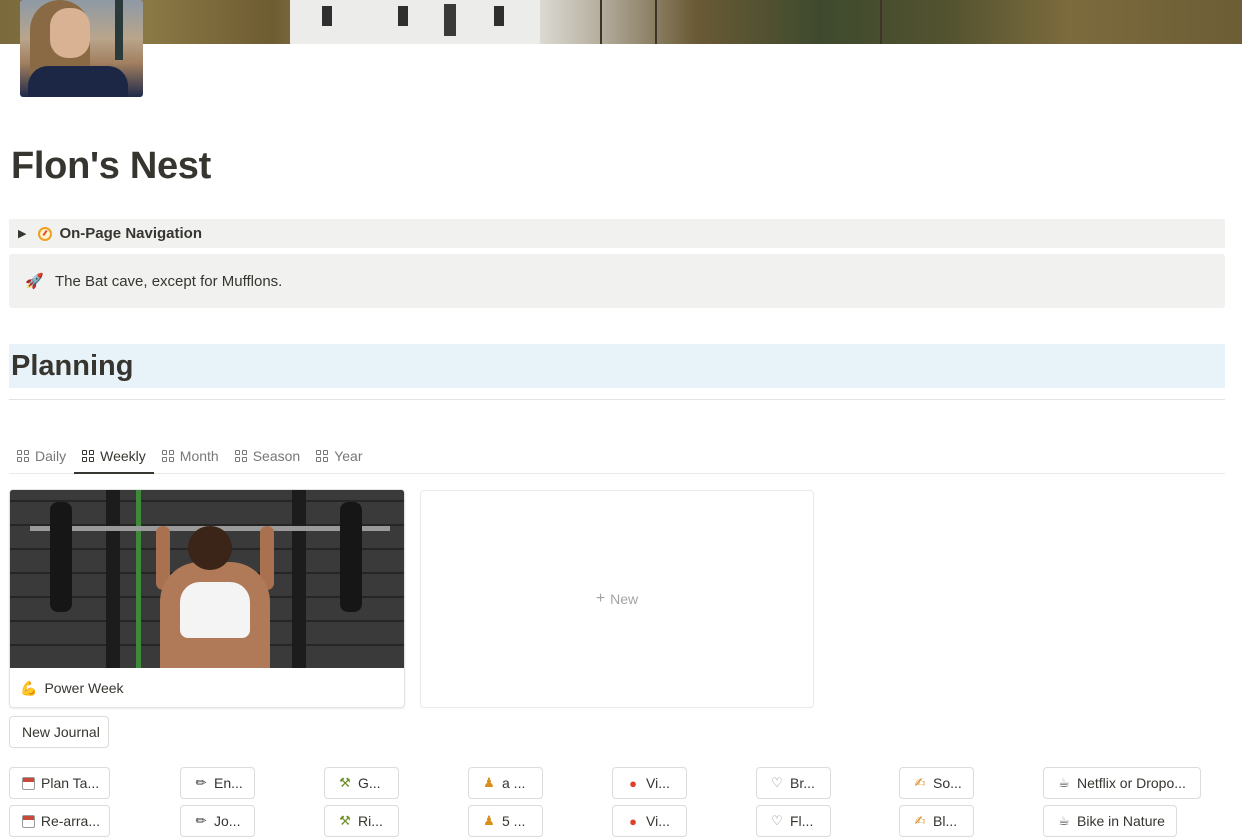  What do you see at coordinates (617, 456) in the screenshot?
I see `view-tabs: Daily Weekly Month Season Year` at bounding box center [617, 456].